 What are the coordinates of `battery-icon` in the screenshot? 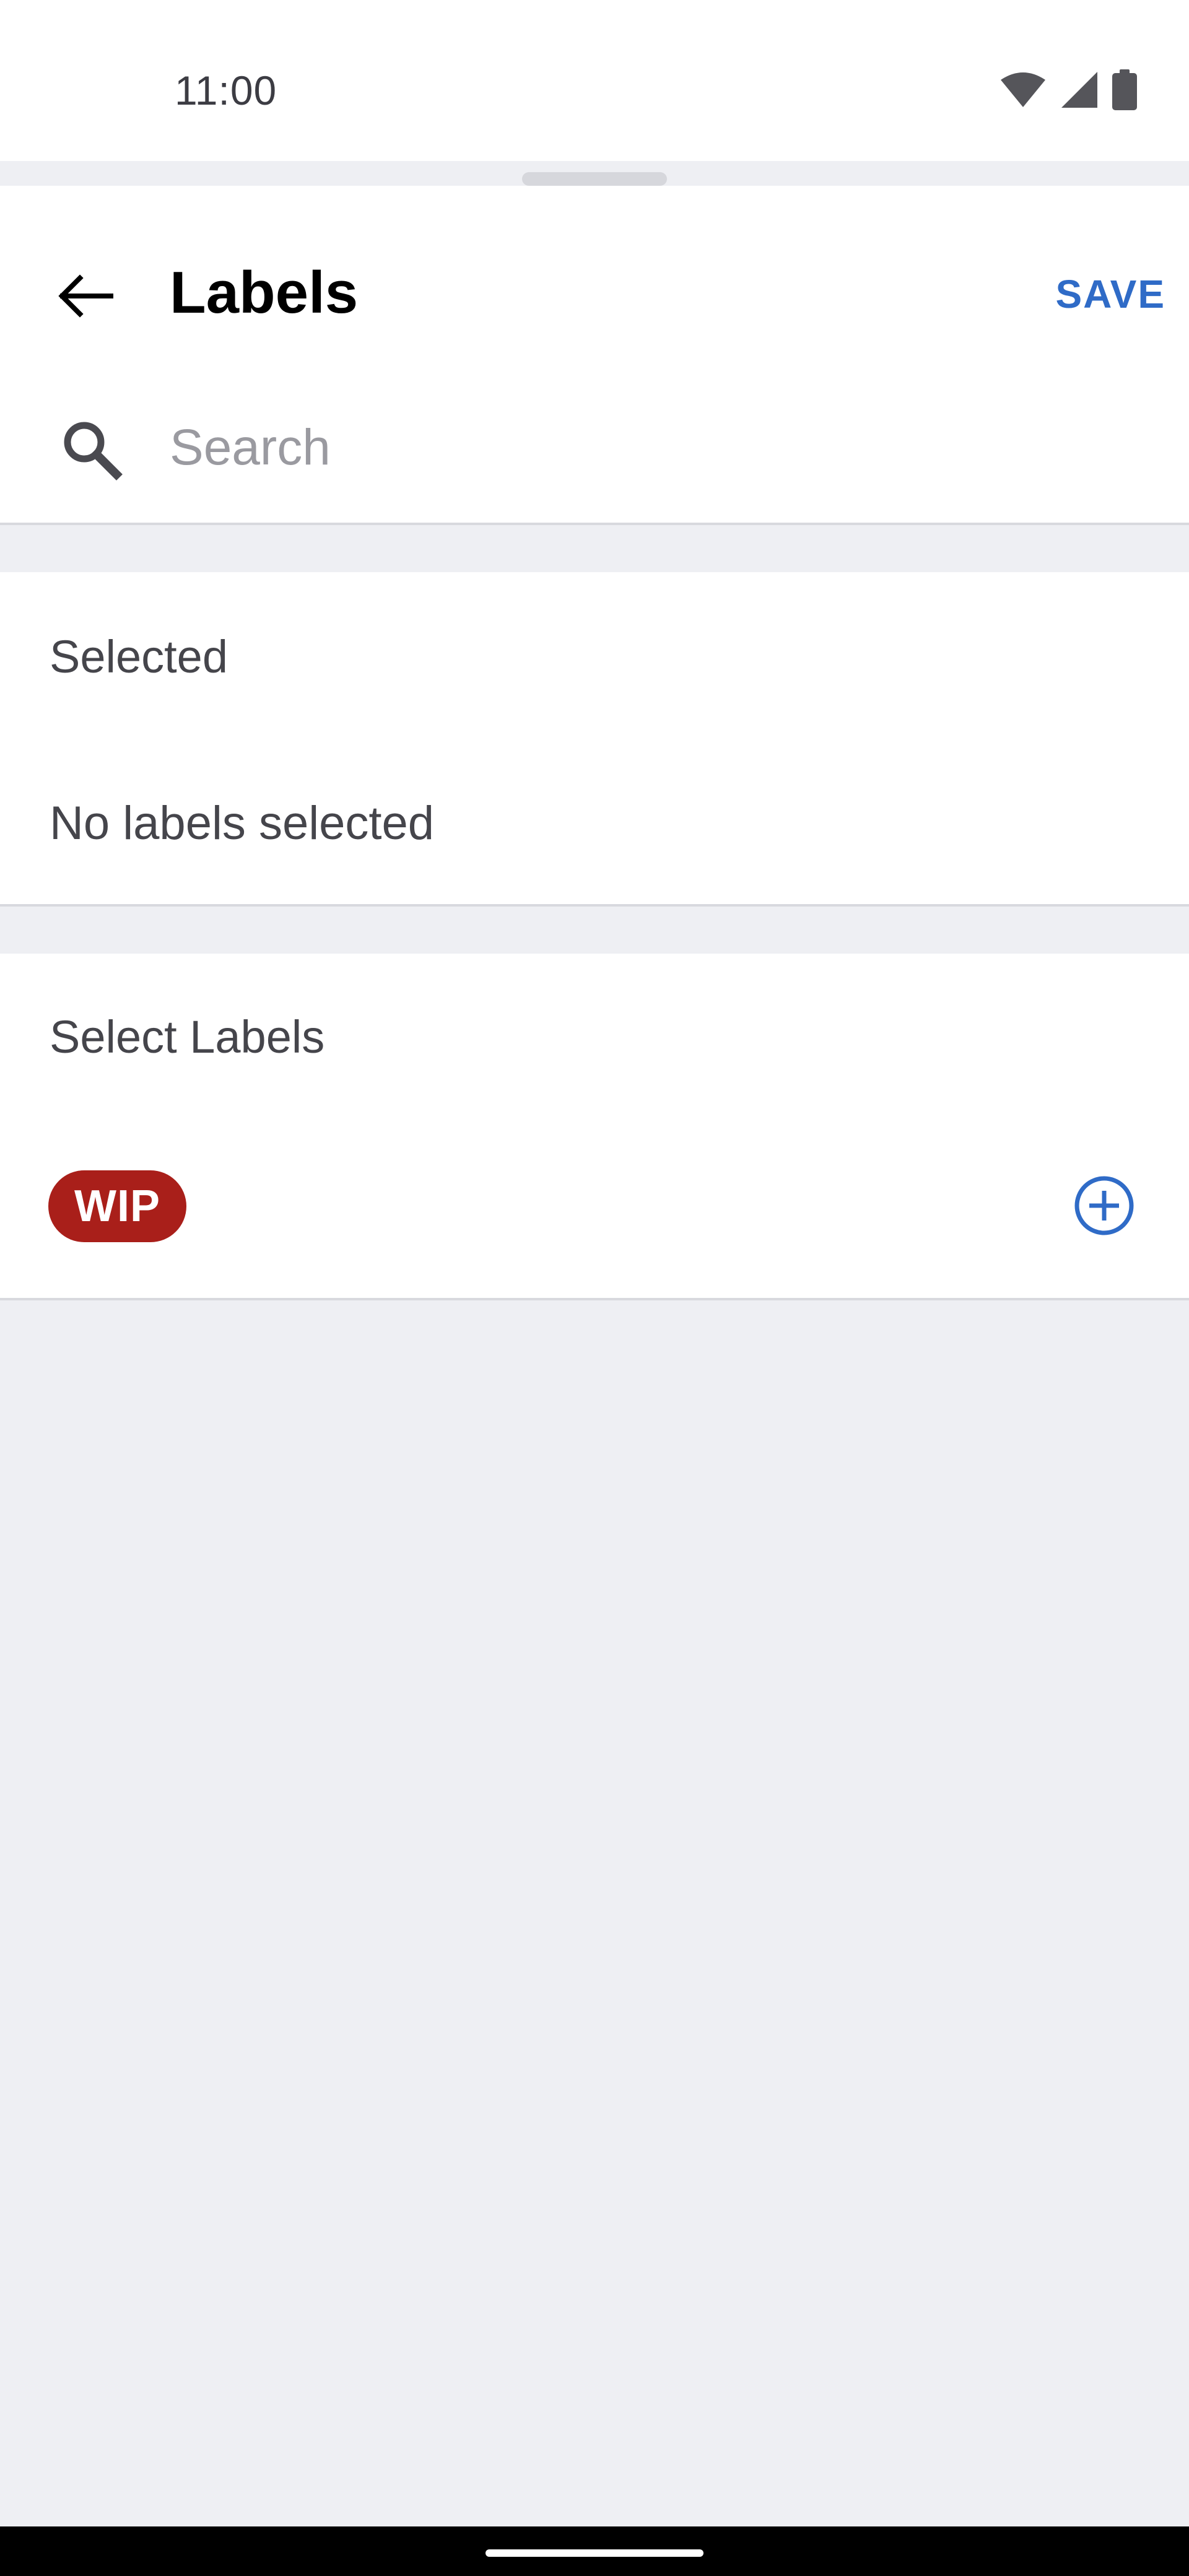 It's located at (1124, 91).